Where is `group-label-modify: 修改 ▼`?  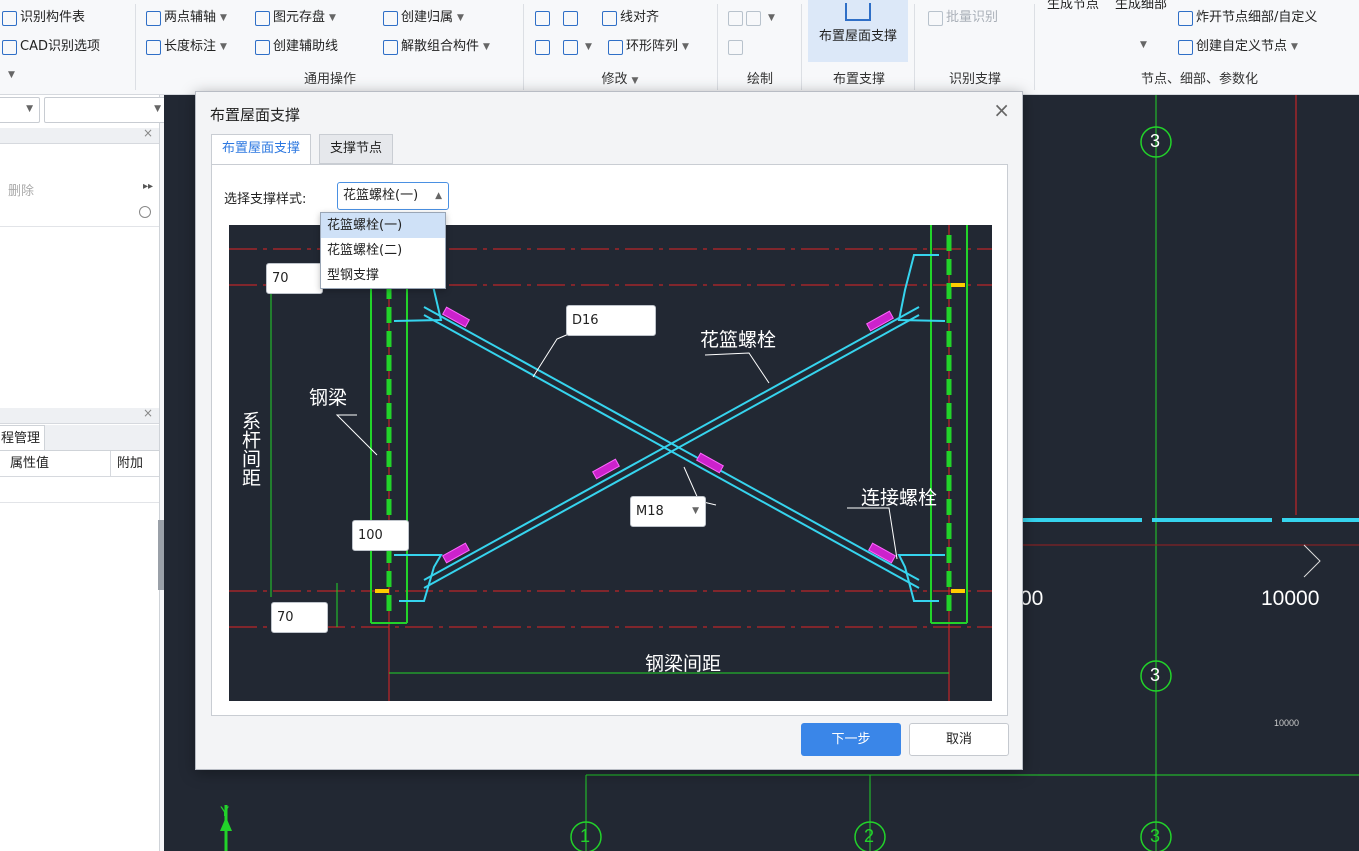
group-label-modify: 修改 ▼ is located at coordinates (620, 80).